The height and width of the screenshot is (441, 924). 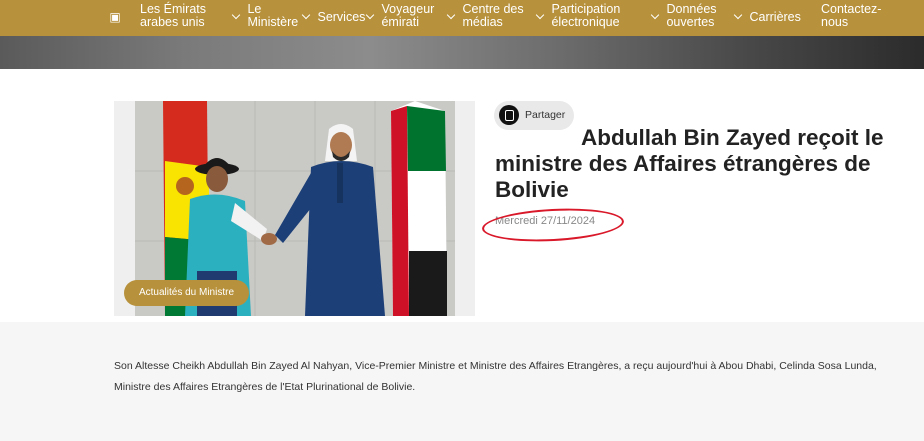 I want to click on nav-item-label: Ministère, so click(x=273, y=22).